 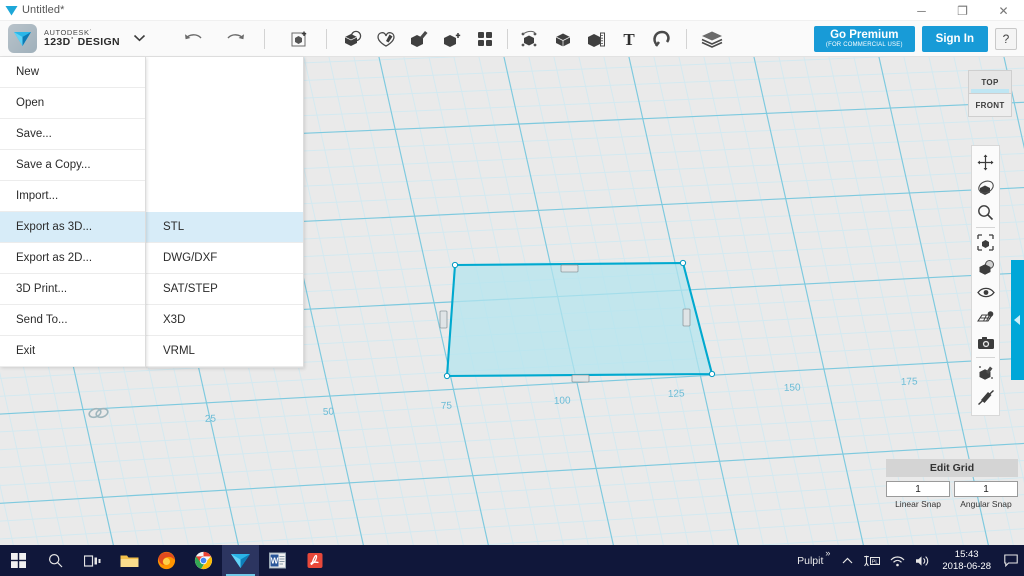 What do you see at coordinates (300, 39) in the screenshot?
I see `new-sketch-tool` at bounding box center [300, 39].